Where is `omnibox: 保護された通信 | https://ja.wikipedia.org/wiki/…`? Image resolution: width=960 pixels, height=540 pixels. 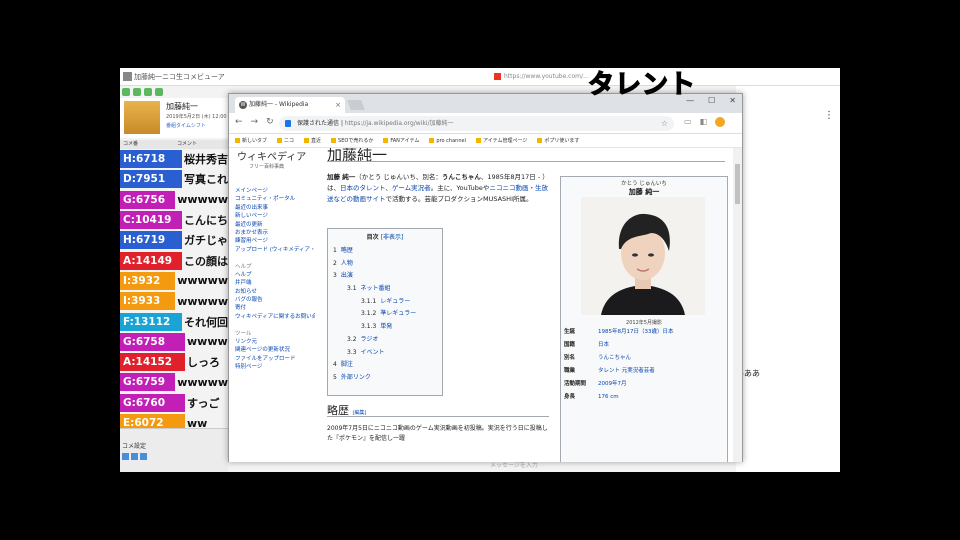
omnibox: 保護された通信 | https://ja.wikipedia.org/wiki/… is located at coordinates (476, 123).